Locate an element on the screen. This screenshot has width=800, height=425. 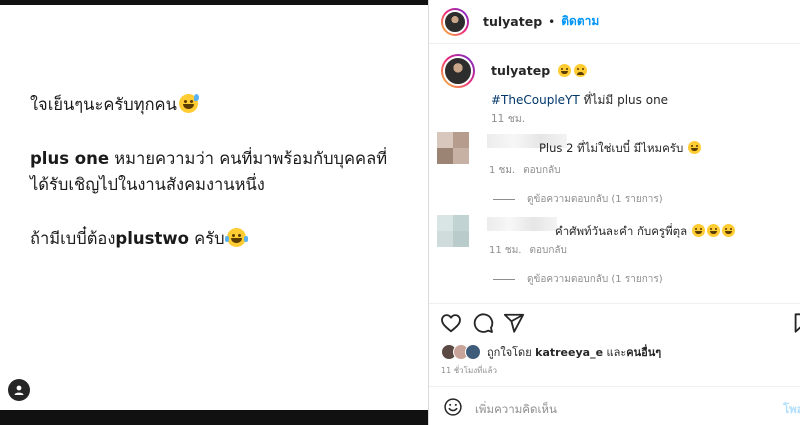
posted-time: 11 ชั่วโมงที่แล้ว is located at coordinates (469, 370).